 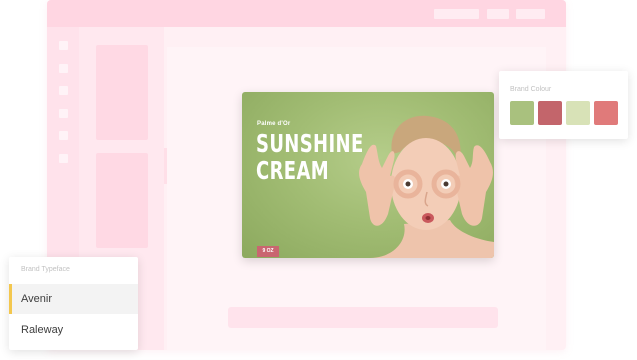 I want to click on typeface-option-raleway: Raleway, so click(x=73, y=330).